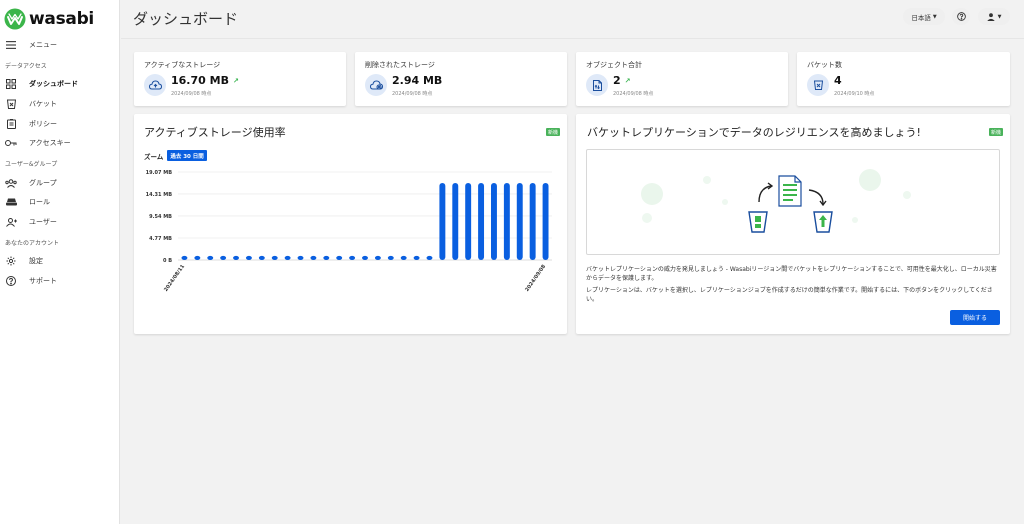 Image resolution: width=1024 pixels, height=524 pixels. Describe the element at coordinates (995, 132) in the screenshot. I see `new-badge: 新機` at that location.